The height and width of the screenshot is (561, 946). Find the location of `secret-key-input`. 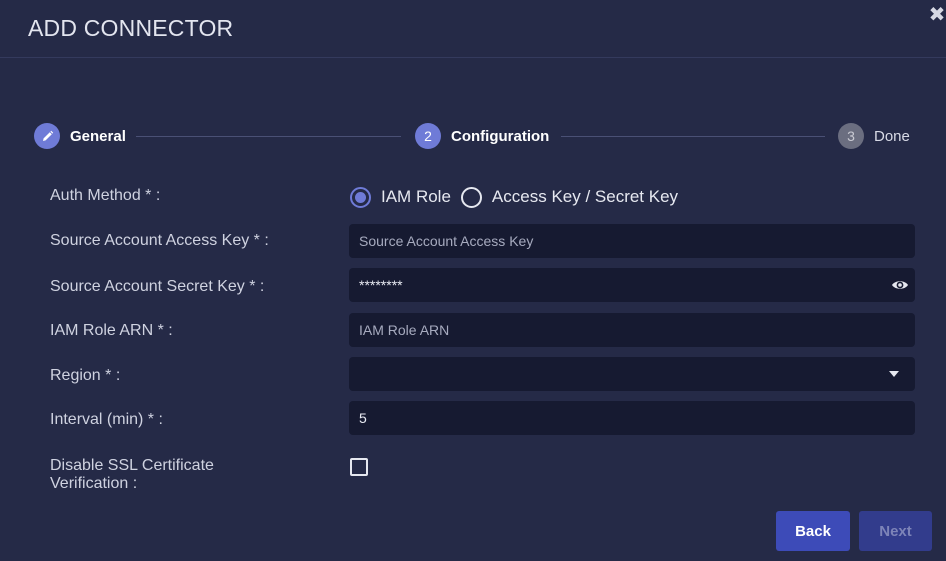

secret-key-input is located at coordinates (632, 285).